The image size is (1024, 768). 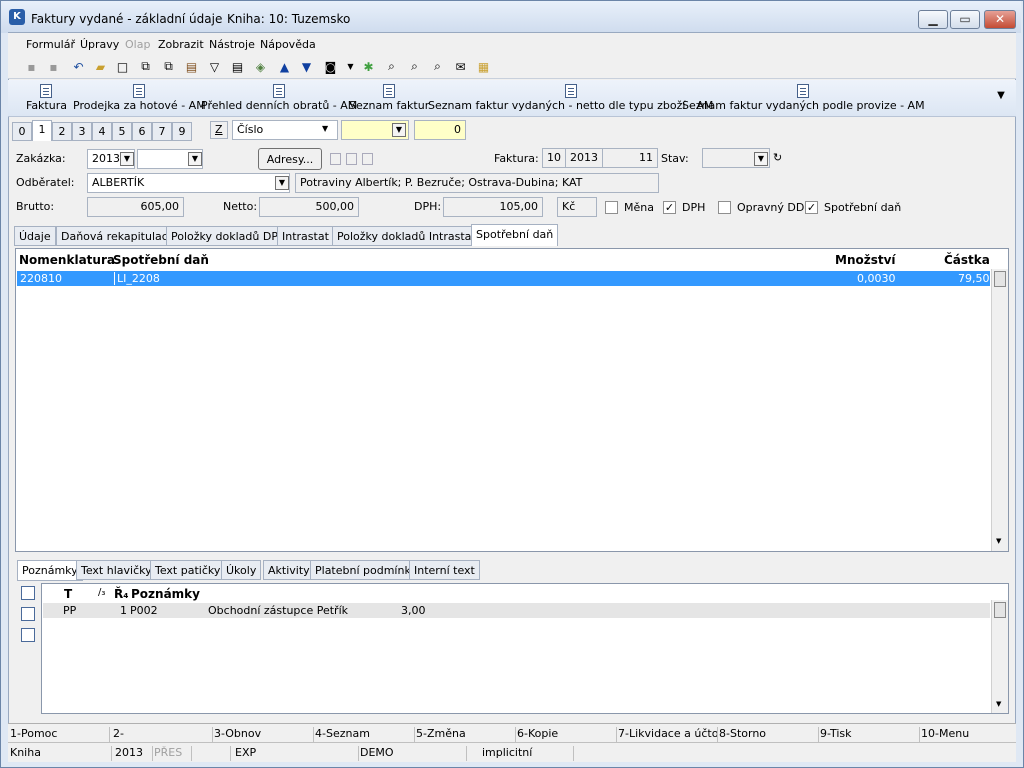 I want to click on copy-icon: ⧉, so click(x=145, y=66).